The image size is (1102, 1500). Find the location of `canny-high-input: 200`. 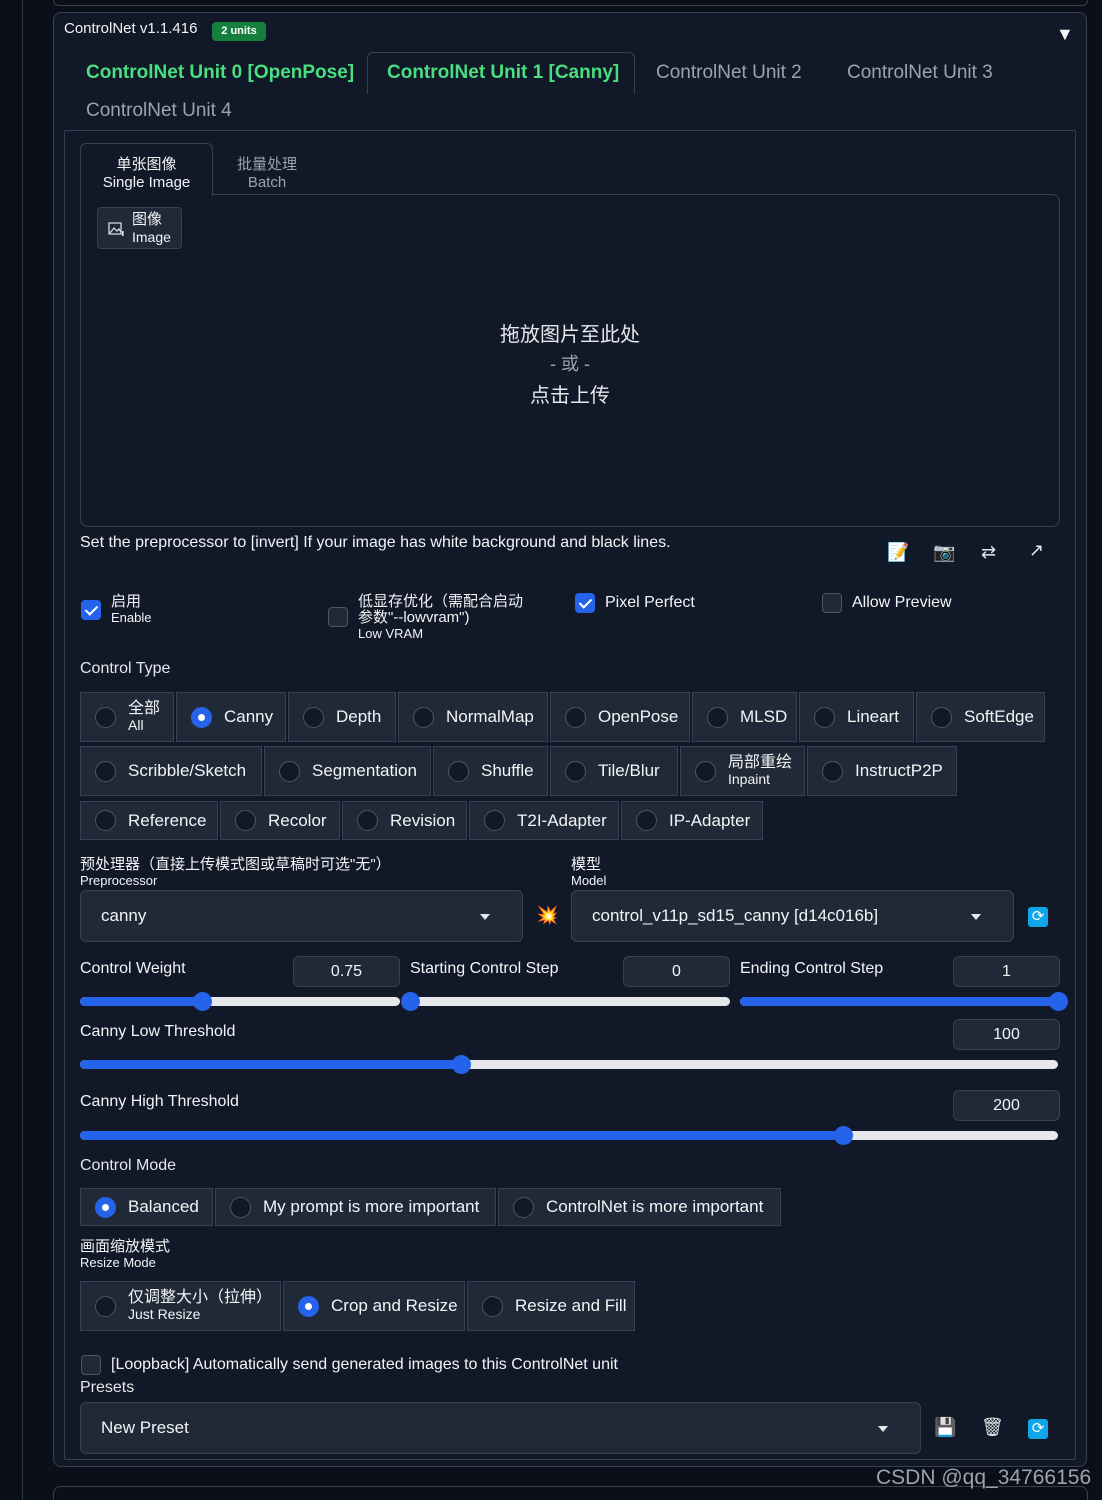

canny-high-input: 200 is located at coordinates (1006, 1105).